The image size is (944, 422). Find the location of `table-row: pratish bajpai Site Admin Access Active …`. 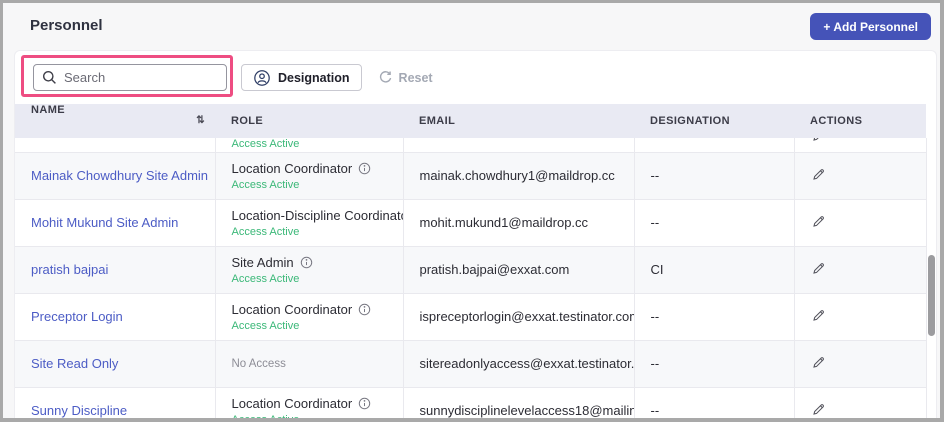

table-row: pratish bajpai Site Admin Access Active … is located at coordinates (471, 270).